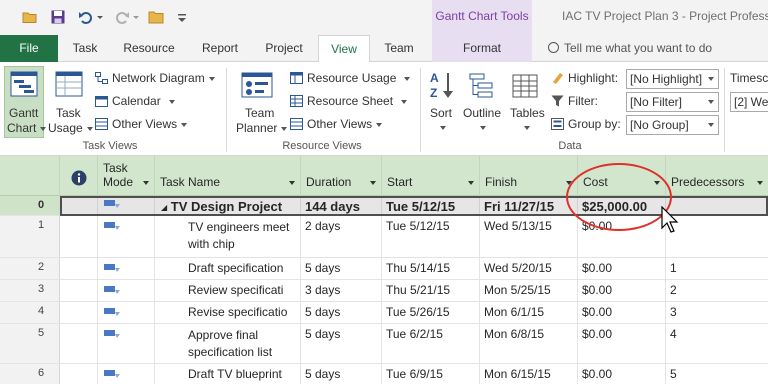 The width and height of the screenshot is (768, 384). What do you see at coordinates (529, 236) in the screenshot?
I see `finish-cell: Wed 5/13/15` at bounding box center [529, 236].